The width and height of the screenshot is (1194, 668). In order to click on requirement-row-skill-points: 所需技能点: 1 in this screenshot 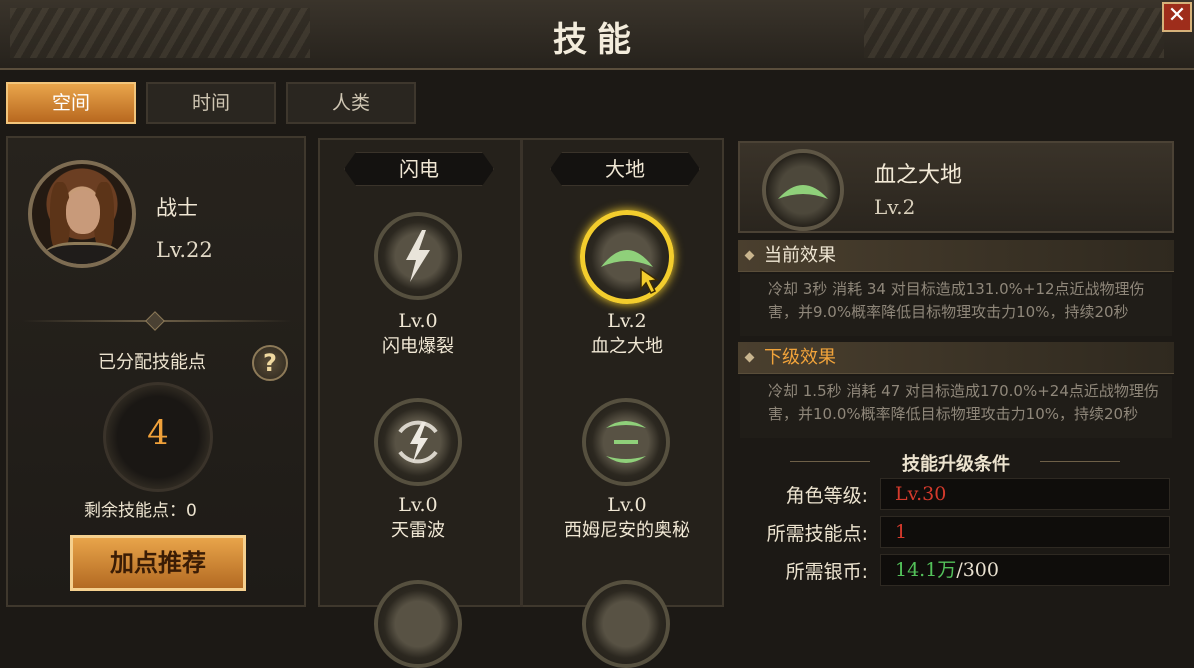, I will do `click(956, 532)`.